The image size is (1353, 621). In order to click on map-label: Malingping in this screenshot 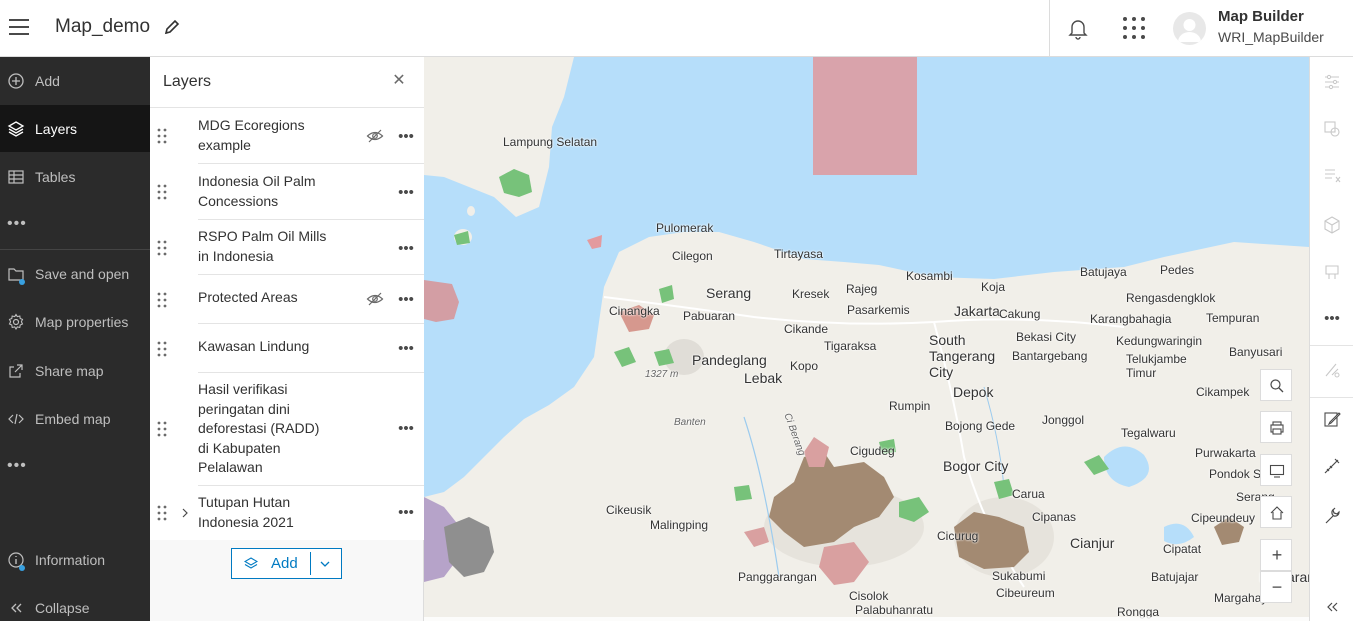, I will do `click(679, 525)`.